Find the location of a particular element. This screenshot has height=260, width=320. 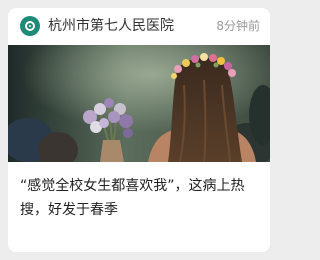

timestamp: 8分钟前 is located at coordinates (238, 26).